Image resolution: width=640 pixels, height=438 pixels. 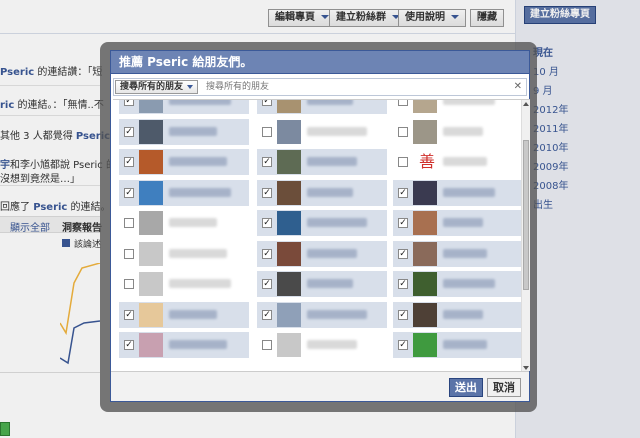 I want to click on friend-filter-dropdown: 搜尋所有的朋友, so click(x=157, y=87).